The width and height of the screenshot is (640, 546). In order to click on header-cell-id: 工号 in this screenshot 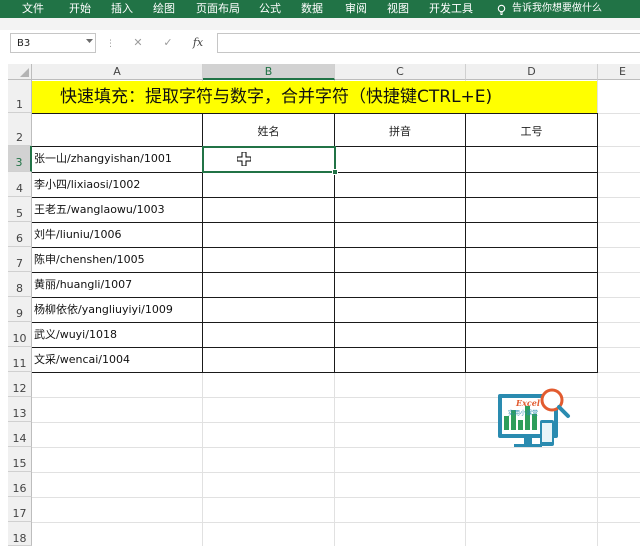, I will do `click(531, 132)`.